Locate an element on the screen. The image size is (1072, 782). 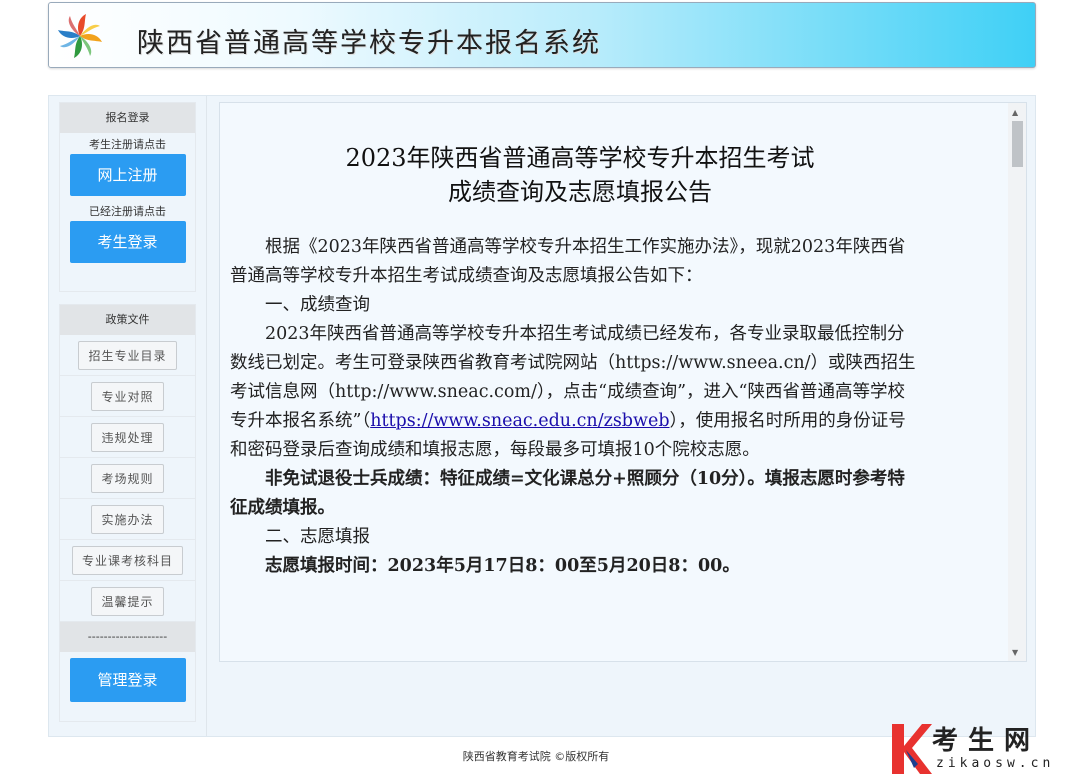
policy-item: 实施办法 is located at coordinates (127, 519).